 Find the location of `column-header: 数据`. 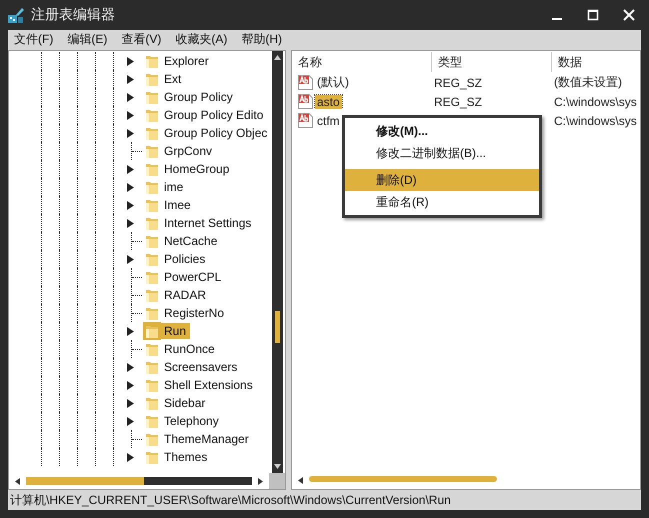

column-header: 数据 is located at coordinates (596, 62).